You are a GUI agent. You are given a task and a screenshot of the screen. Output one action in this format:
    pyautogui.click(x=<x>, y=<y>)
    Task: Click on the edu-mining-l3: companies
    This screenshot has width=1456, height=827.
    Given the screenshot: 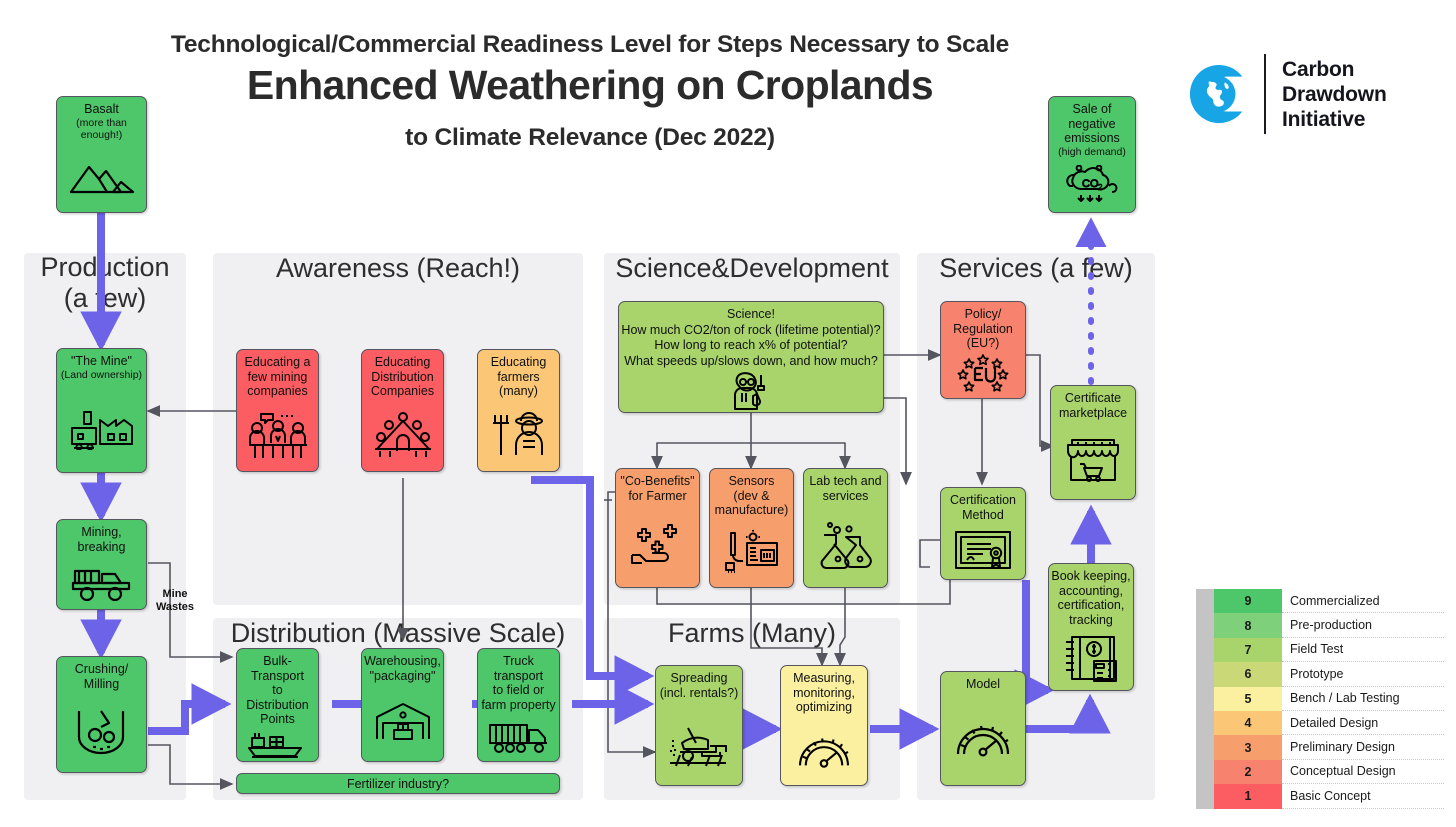 What is the action you would take?
    pyautogui.click(x=277, y=391)
    